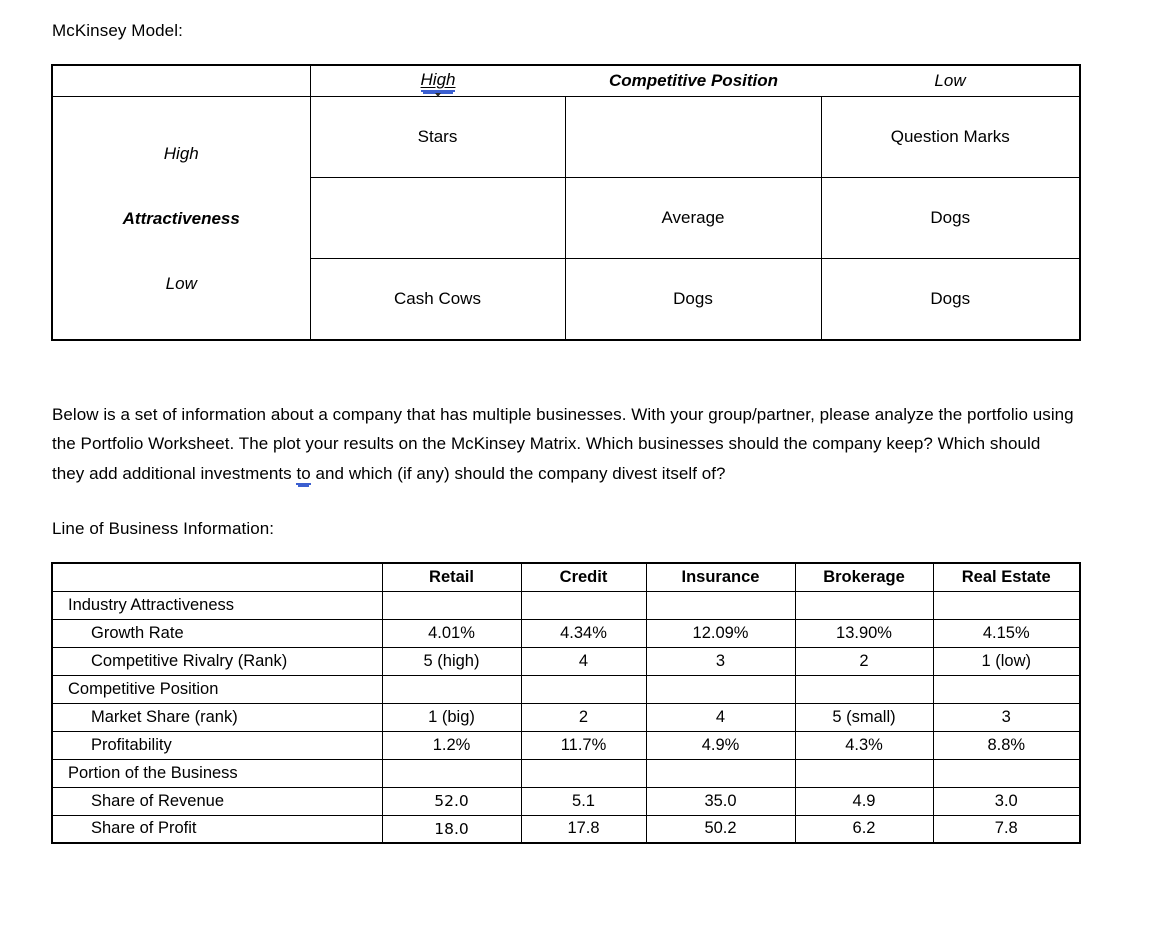 This screenshot has width=1156, height=948. Describe the element at coordinates (720, 577) in the screenshot. I see `lob-header-insurance: Insurance` at that location.